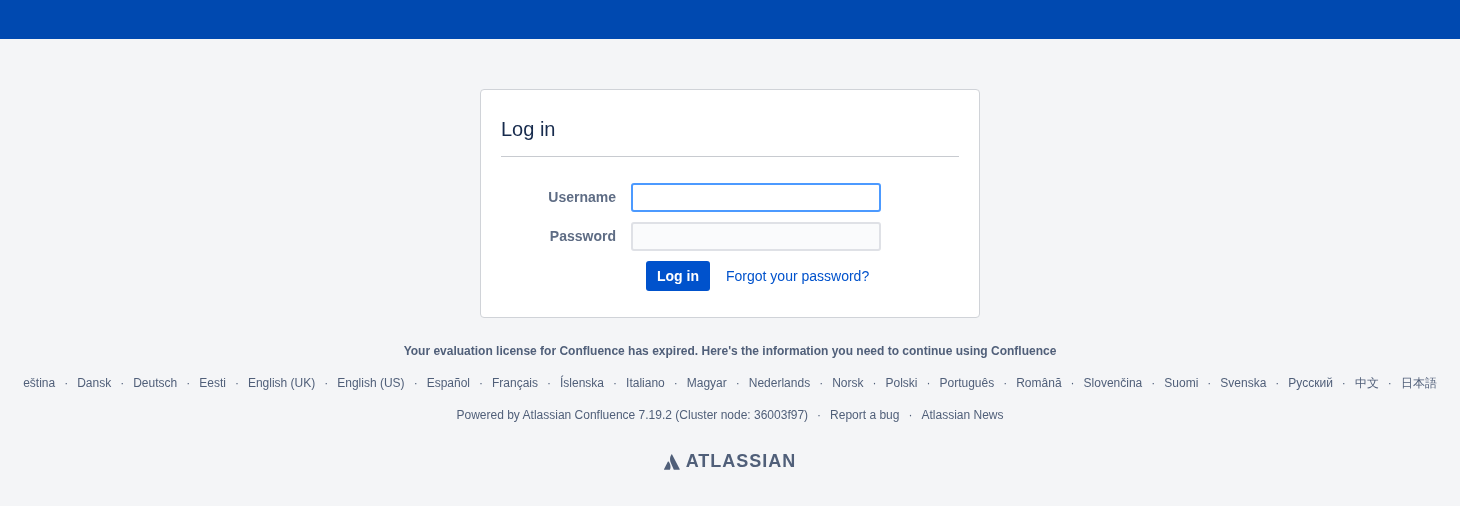 Image resolution: width=1460 pixels, height=506 pixels. Describe the element at coordinates (1039, 383) in the screenshot. I see `language-link: Română` at that location.